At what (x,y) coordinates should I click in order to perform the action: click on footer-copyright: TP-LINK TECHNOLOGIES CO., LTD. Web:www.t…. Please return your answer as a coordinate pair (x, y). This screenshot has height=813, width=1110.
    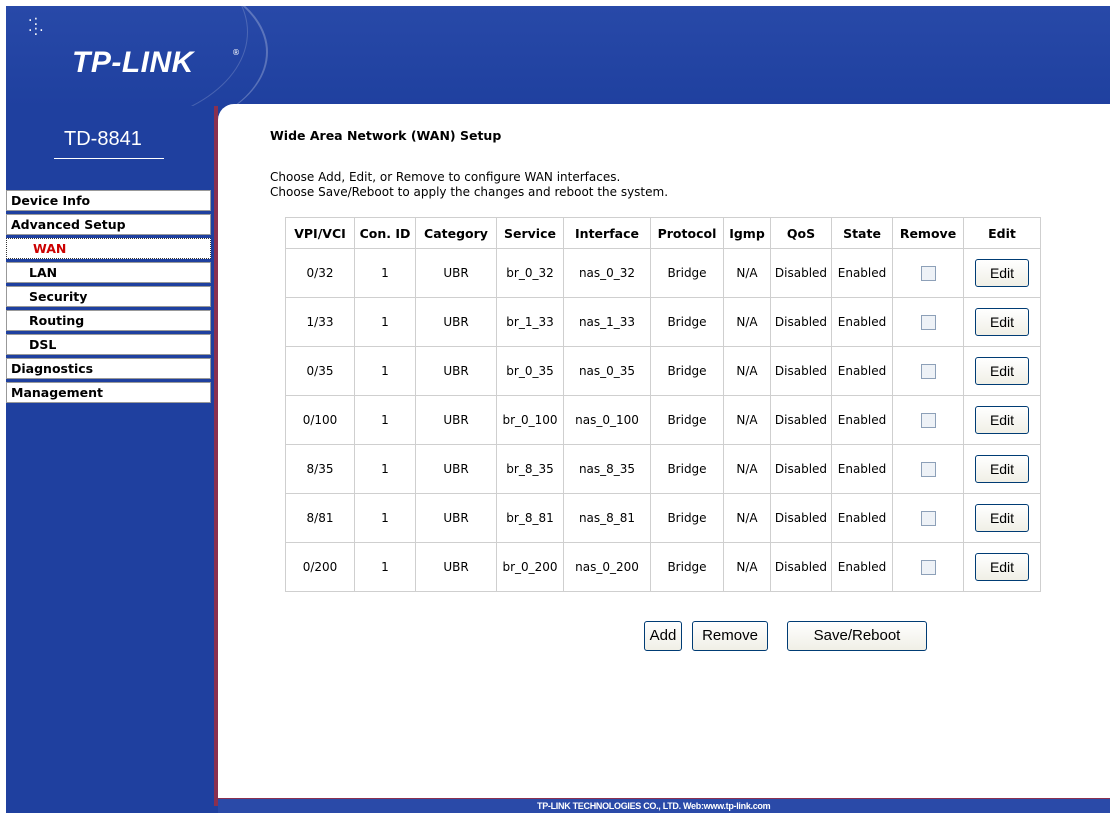
    Looking at the image, I should click on (654, 806).